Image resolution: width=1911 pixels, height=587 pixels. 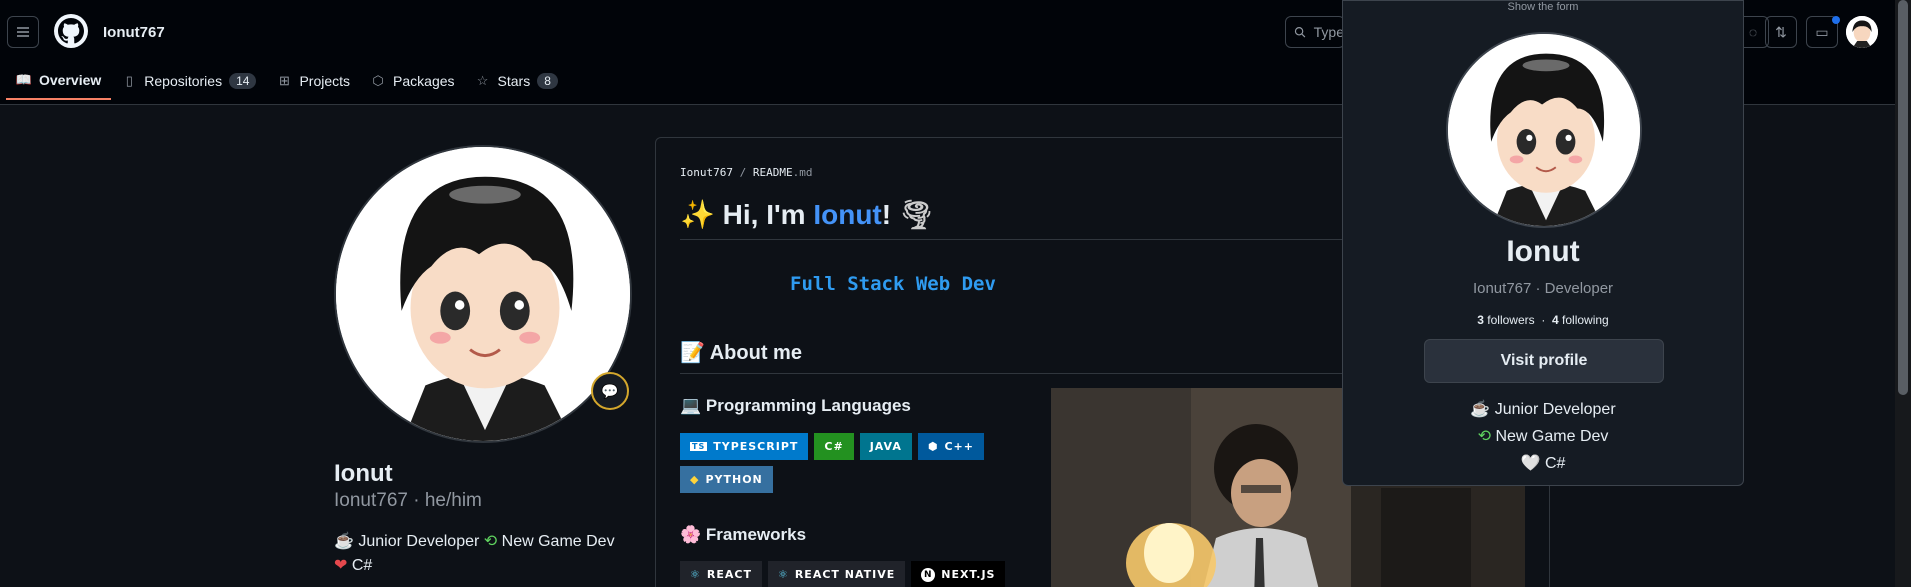 I want to click on tab-stars: ☆ Stars 8, so click(x=516, y=81).